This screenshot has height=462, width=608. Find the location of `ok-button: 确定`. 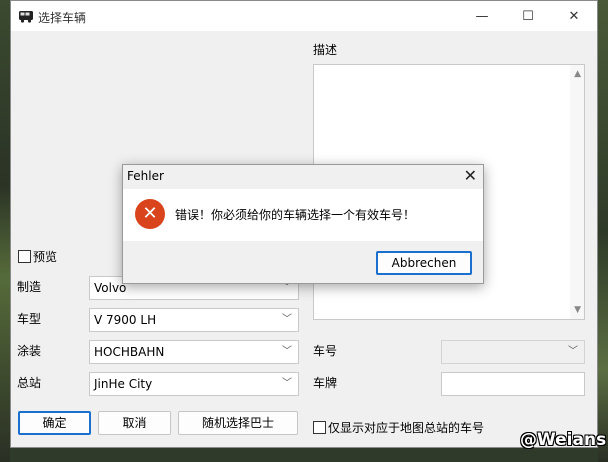

ok-button: 确定 is located at coordinates (54, 423).